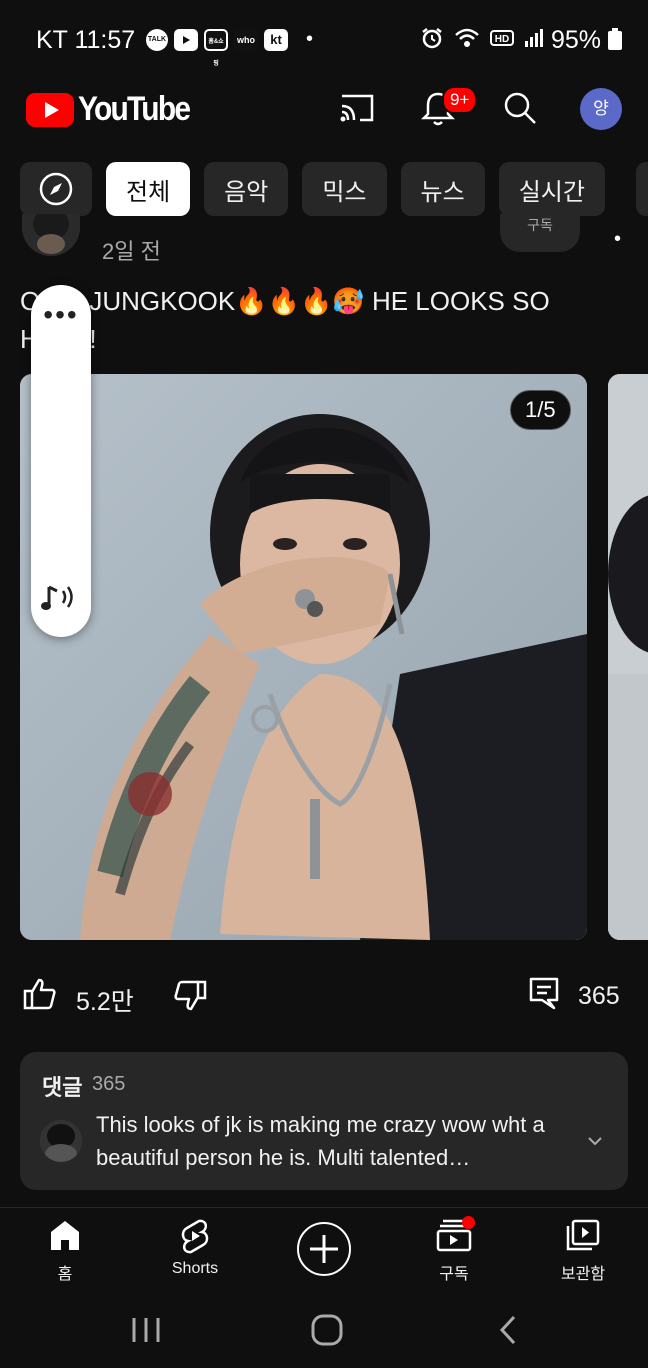 The width and height of the screenshot is (648, 1368). I want to click on status-bar: KT 11:57 TALK 홈&쇼핑 who kt • HD 95%, so click(324, 40).